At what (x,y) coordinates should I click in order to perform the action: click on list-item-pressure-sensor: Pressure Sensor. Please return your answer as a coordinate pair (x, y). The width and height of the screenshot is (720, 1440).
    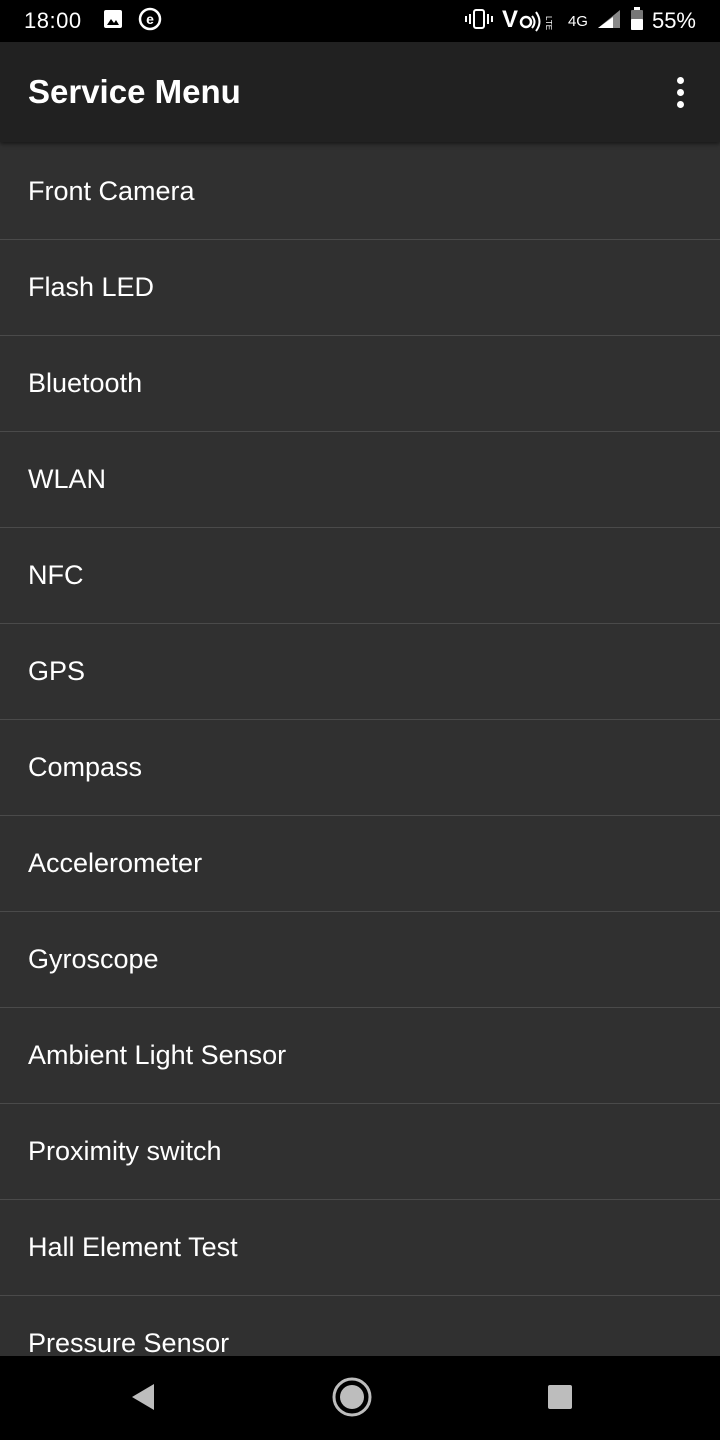
    Looking at the image, I should click on (360, 1326).